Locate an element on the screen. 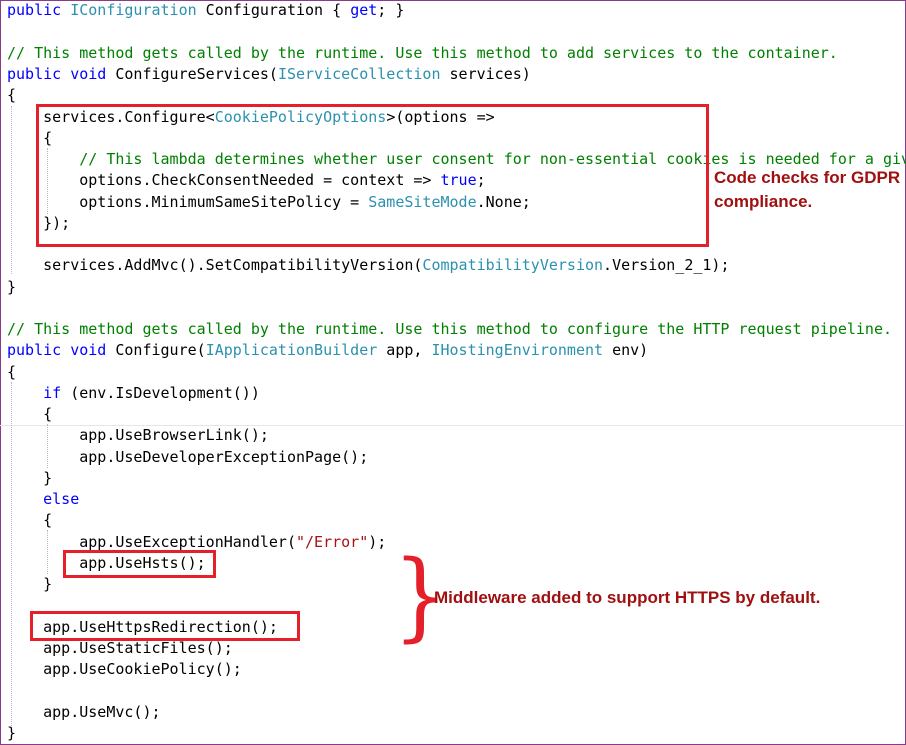 Image resolution: width=906 pixels, height=745 pixels. code-token: get is located at coordinates (364, 10).